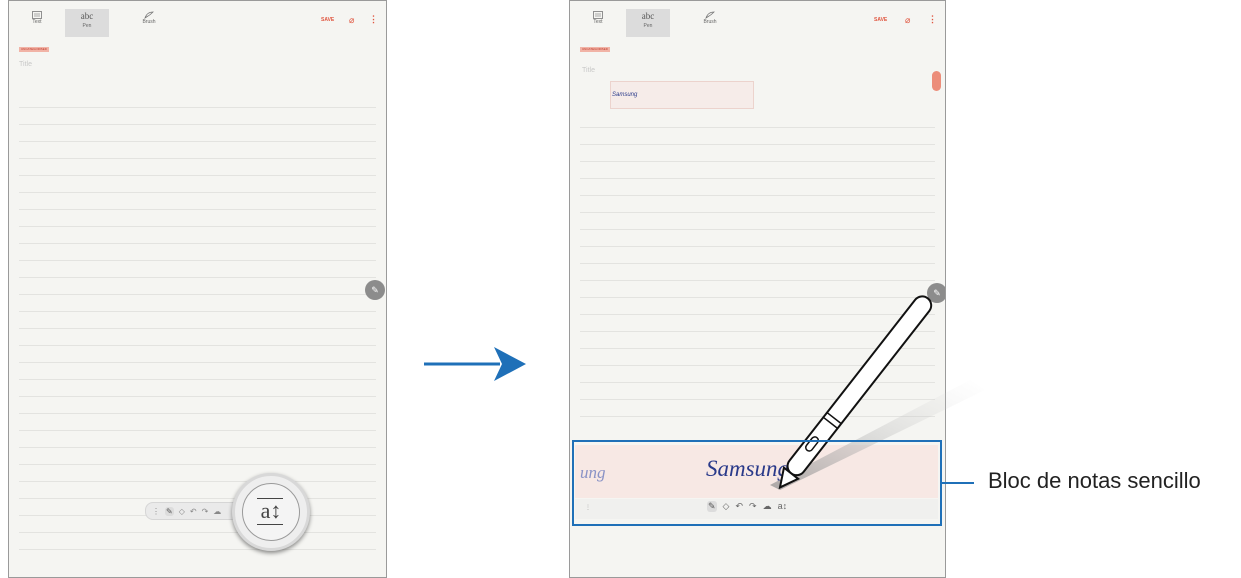 This screenshot has height=578, width=1241. I want to click on pencil-icon: ✎, so click(375, 290).